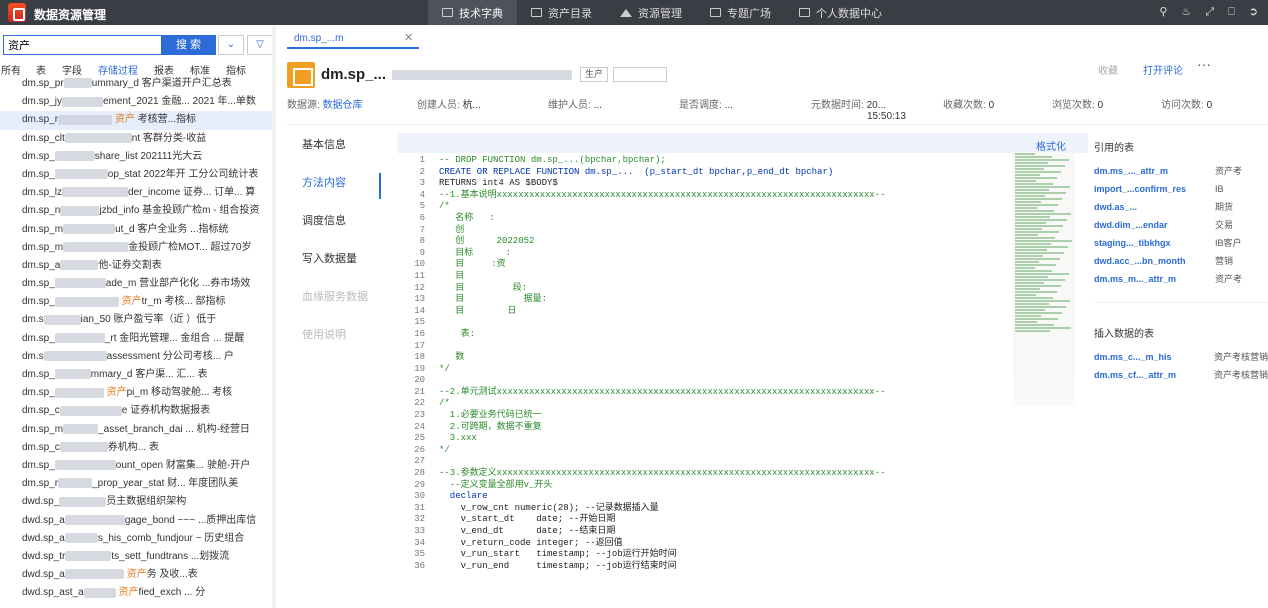  Describe the element at coordinates (138, 521) in the screenshot. I see `result-item: dwd.sp_a gage_bond ~~~ ...质押出库信` at that location.